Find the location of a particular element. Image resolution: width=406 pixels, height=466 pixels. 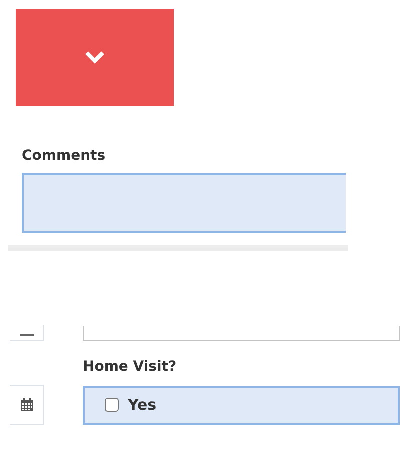

field-label: Comments is located at coordinates (64, 156).